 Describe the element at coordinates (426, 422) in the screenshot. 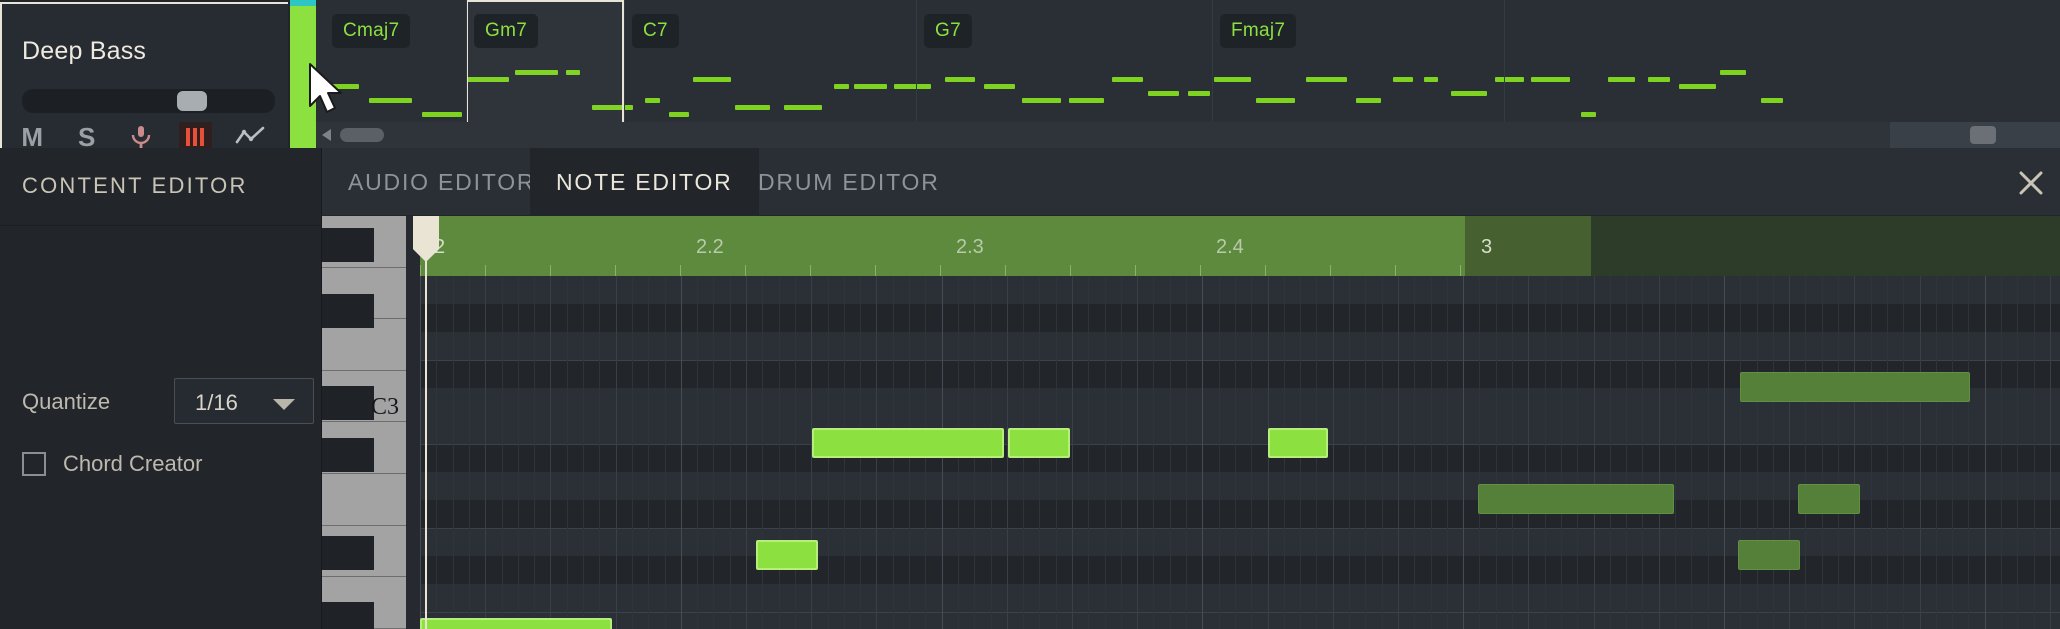

I see `playhead` at that location.